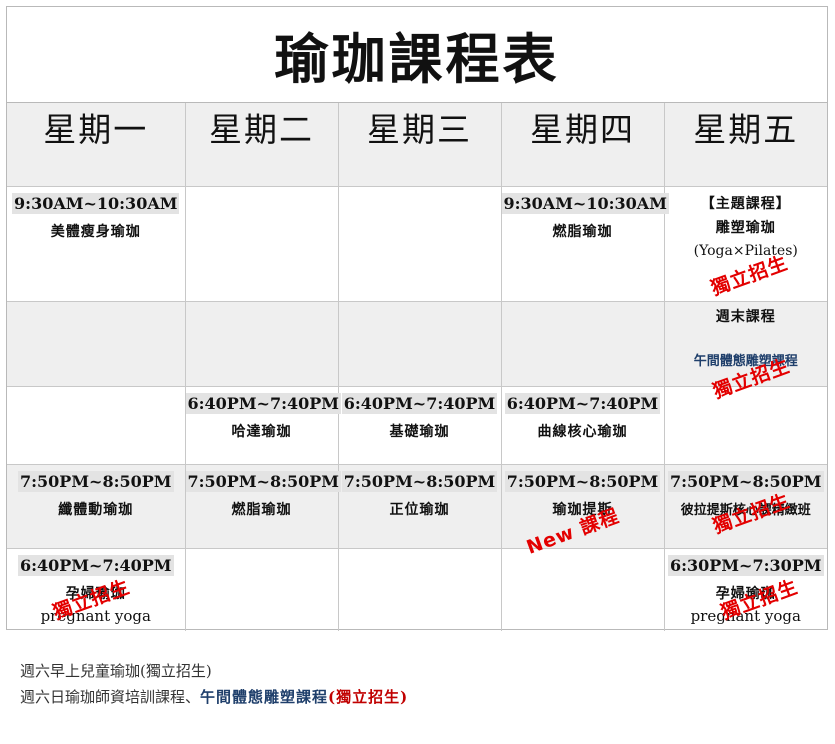 This screenshot has height=744, width=835. I want to click on cell-mon-r4: 7:50PM~8:50PM 纖體動瑜珈, so click(96, 506).